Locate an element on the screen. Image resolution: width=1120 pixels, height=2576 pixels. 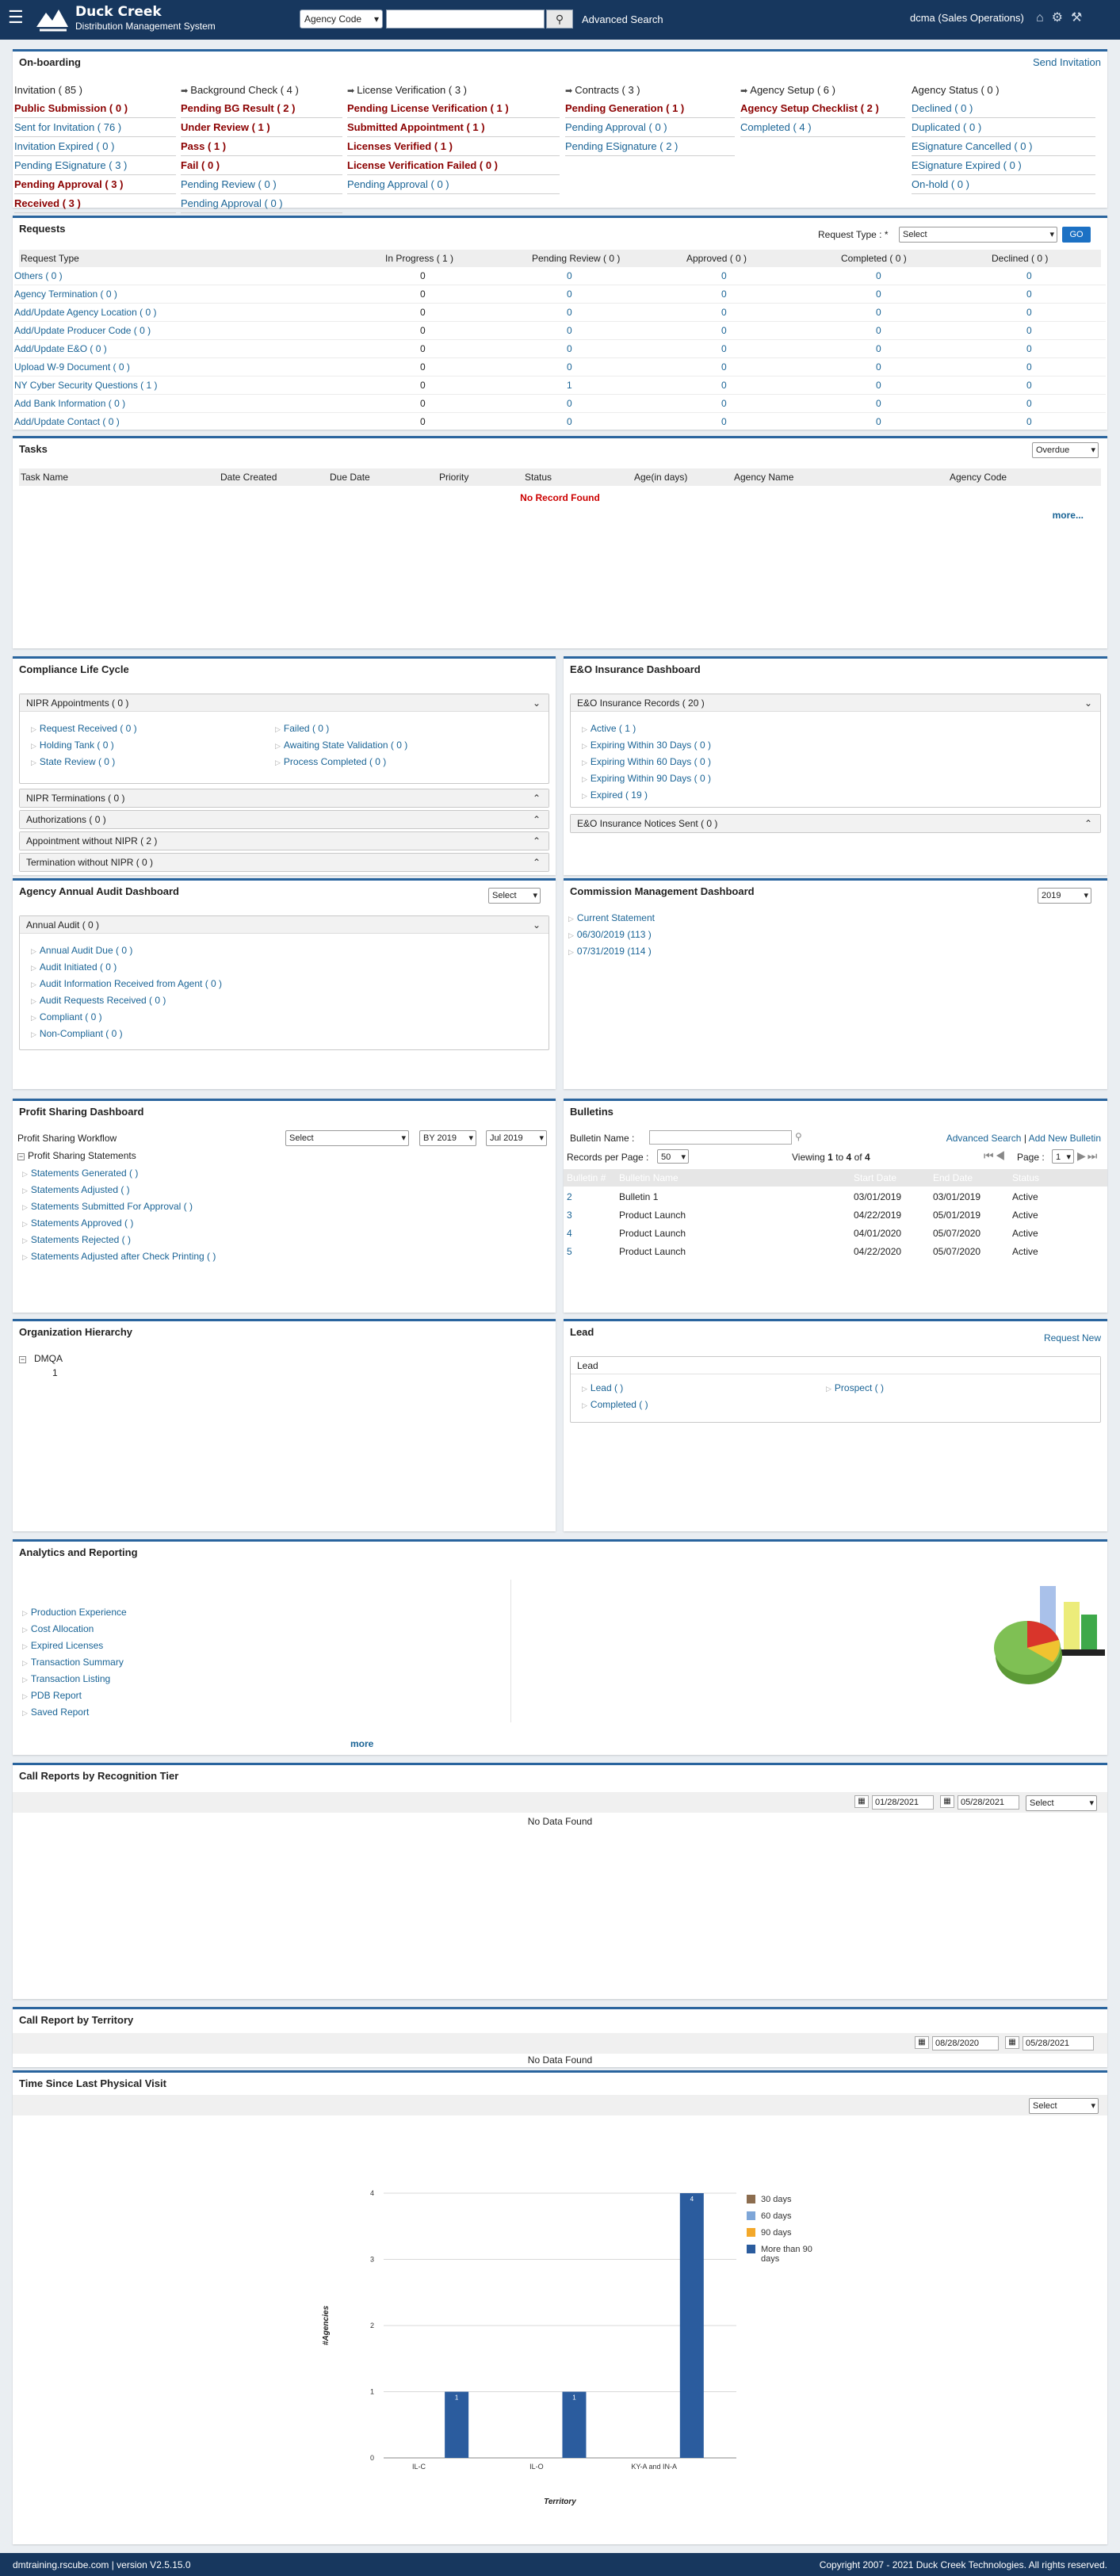
onboarding-item: Pending License Verification ( 1 ) is located at coordinates (453, 109).